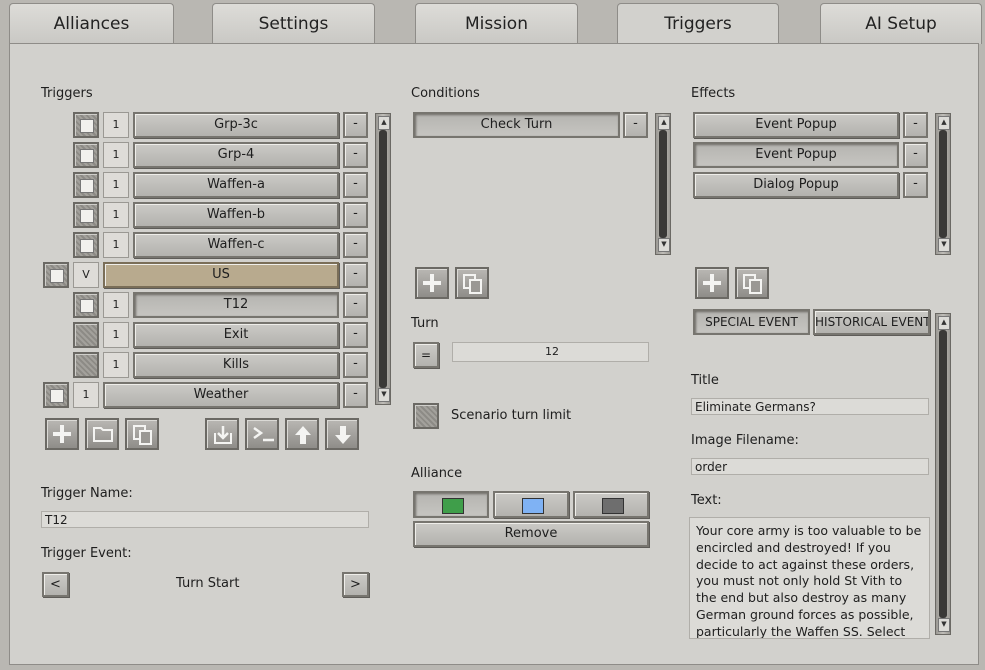 This screenshot has width=985, height=670. Describe the element at coordinates (236, 215) in the screenshot. I see `trigger-name-button: Waffen-b` at that location.